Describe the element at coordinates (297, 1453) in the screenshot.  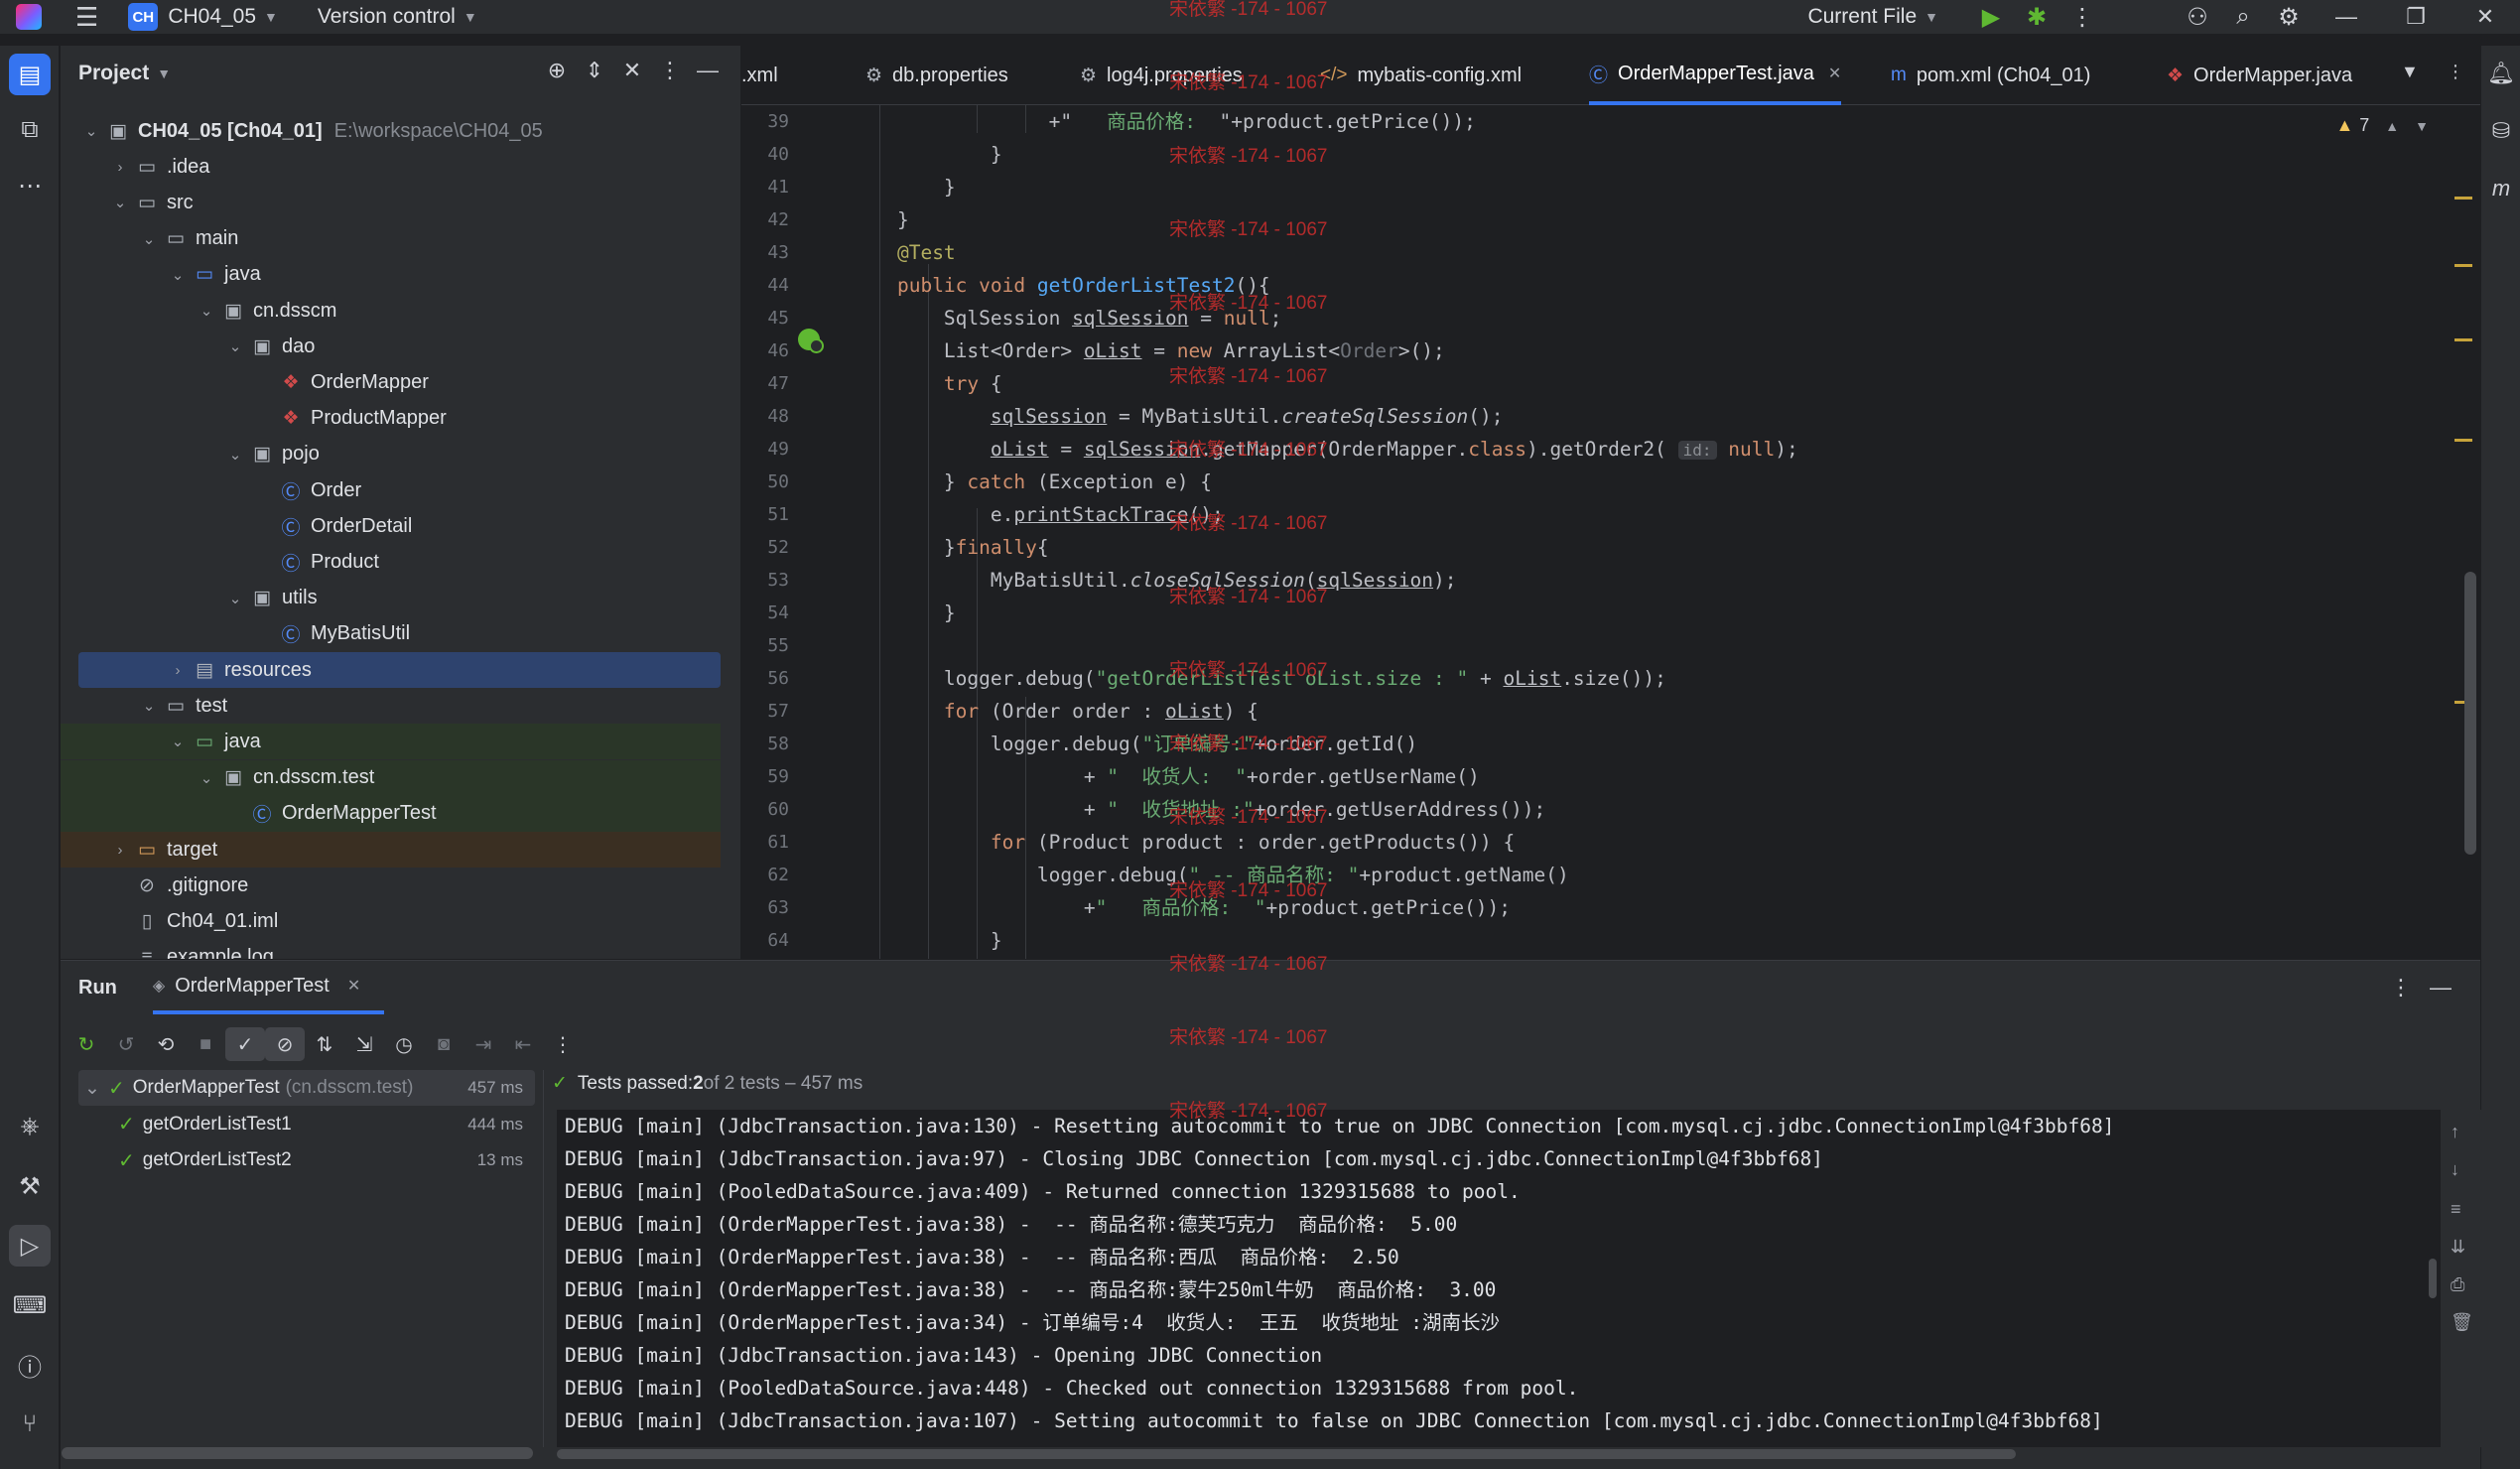
I see `test-tree-horizontal-scrollbar` at that location.